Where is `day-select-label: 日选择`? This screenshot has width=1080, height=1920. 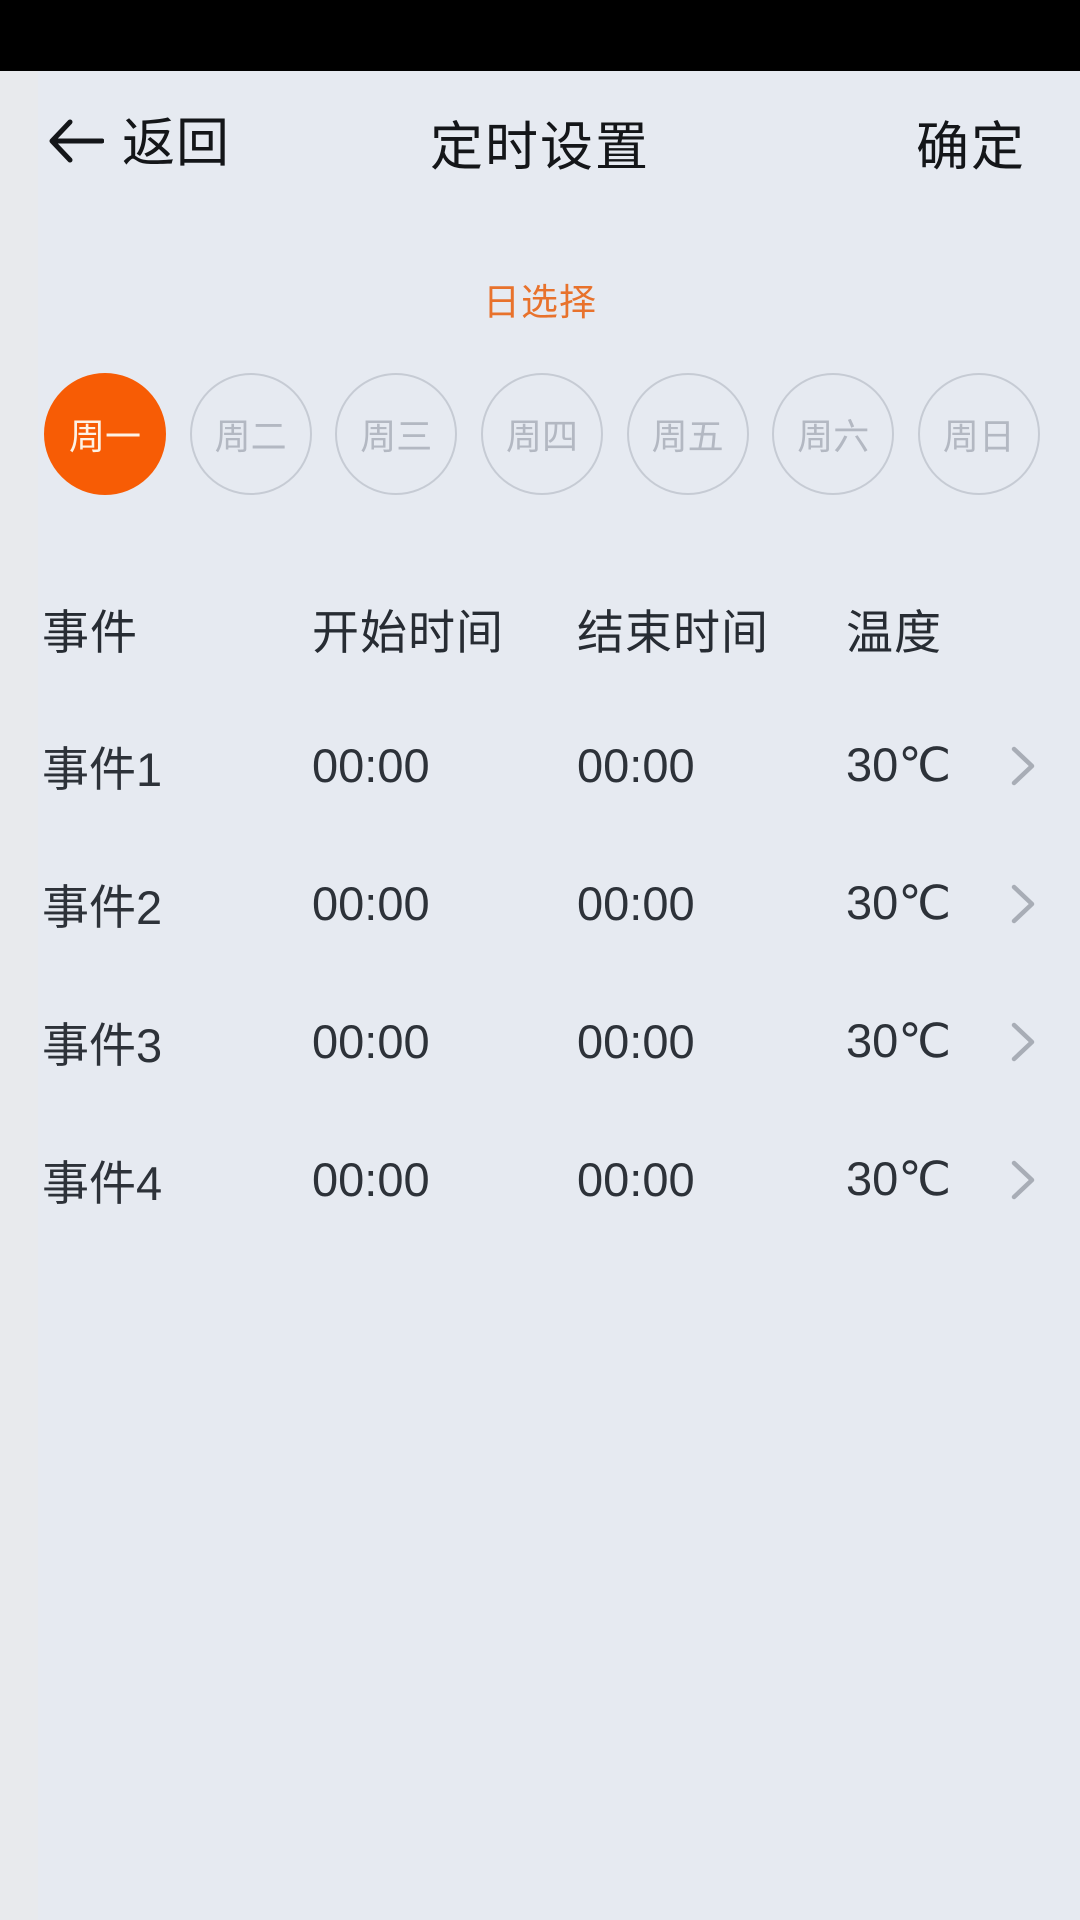 day-select-label: 日选择 is located at coordinates (540, 302).